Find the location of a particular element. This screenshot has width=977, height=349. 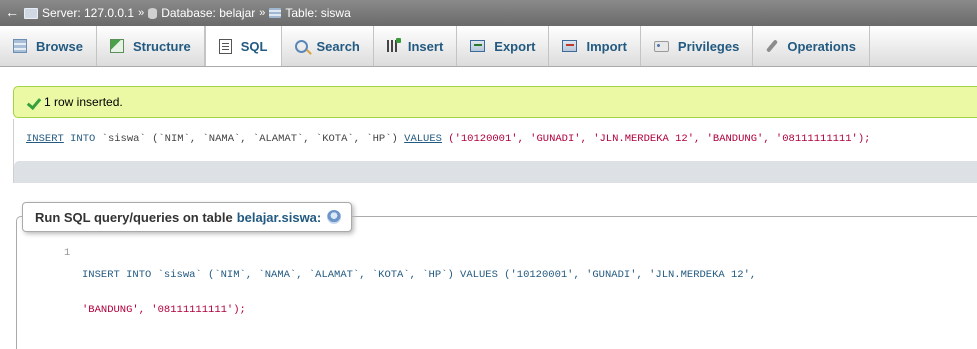

table-icon is located at coordinates (275, 13).